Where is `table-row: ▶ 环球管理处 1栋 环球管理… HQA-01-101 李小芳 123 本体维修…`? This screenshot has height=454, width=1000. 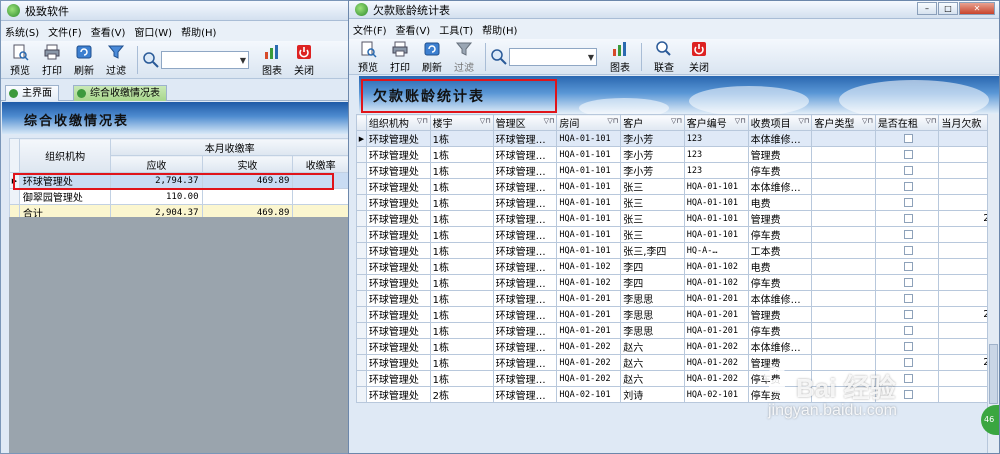 table-row: ▶ 环球管理处 1栋 环球管理… HQA-01-101 李小芳 123 本体维修… is located at coordinates (677, 138).